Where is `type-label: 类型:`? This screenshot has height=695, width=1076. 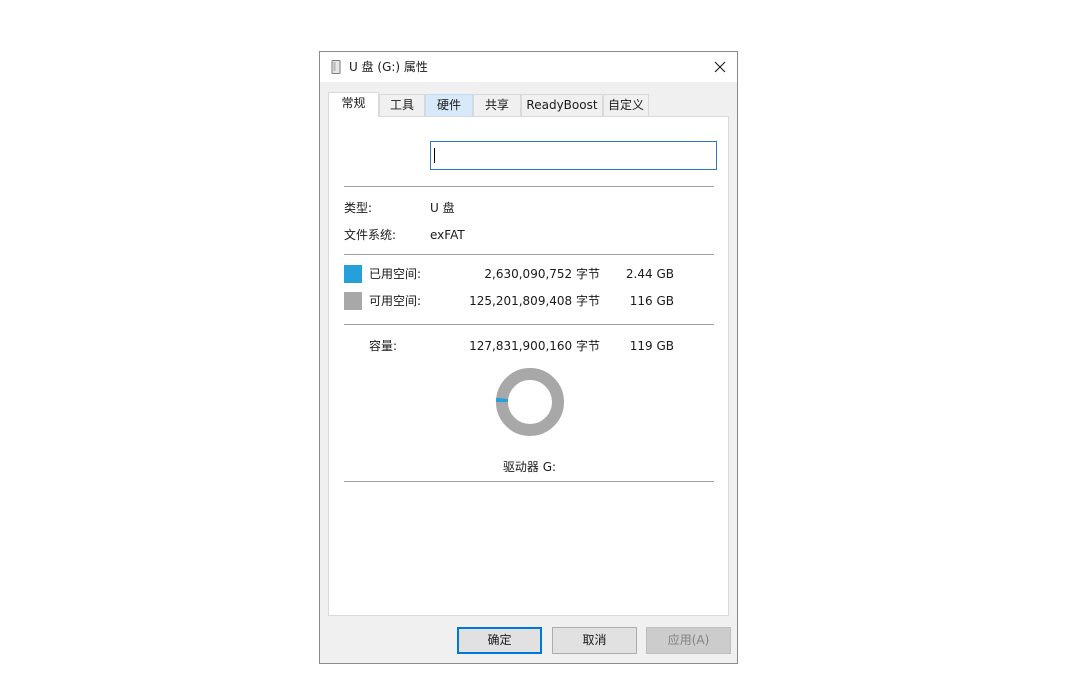 type-label: 类型: is located at coordinates (358, 208).